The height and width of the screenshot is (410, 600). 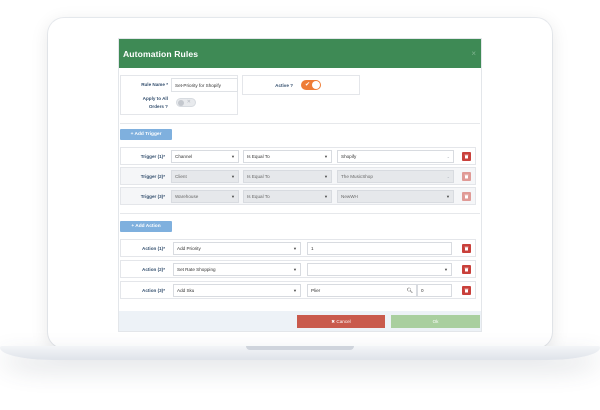 What do you see at coordinates (349, 196) in the screenshot?
I see `select-value: NewWH` at bounding box center [349, 196].